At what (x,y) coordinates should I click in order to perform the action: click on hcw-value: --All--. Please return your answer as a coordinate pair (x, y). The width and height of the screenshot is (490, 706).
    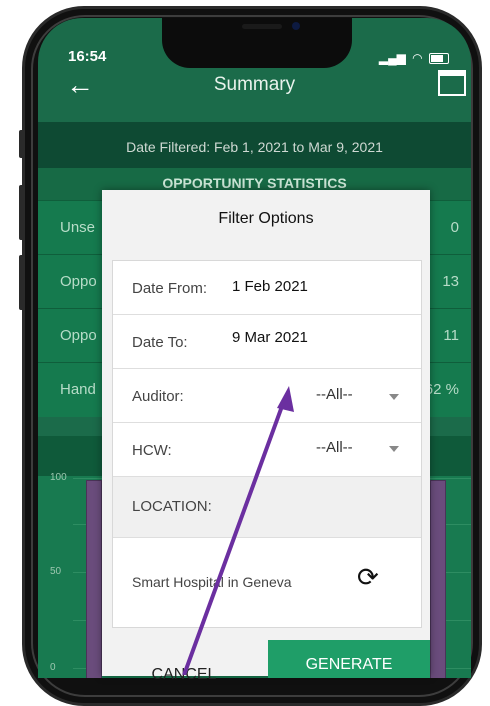
    Looking at the image, I should click on (334, 448).